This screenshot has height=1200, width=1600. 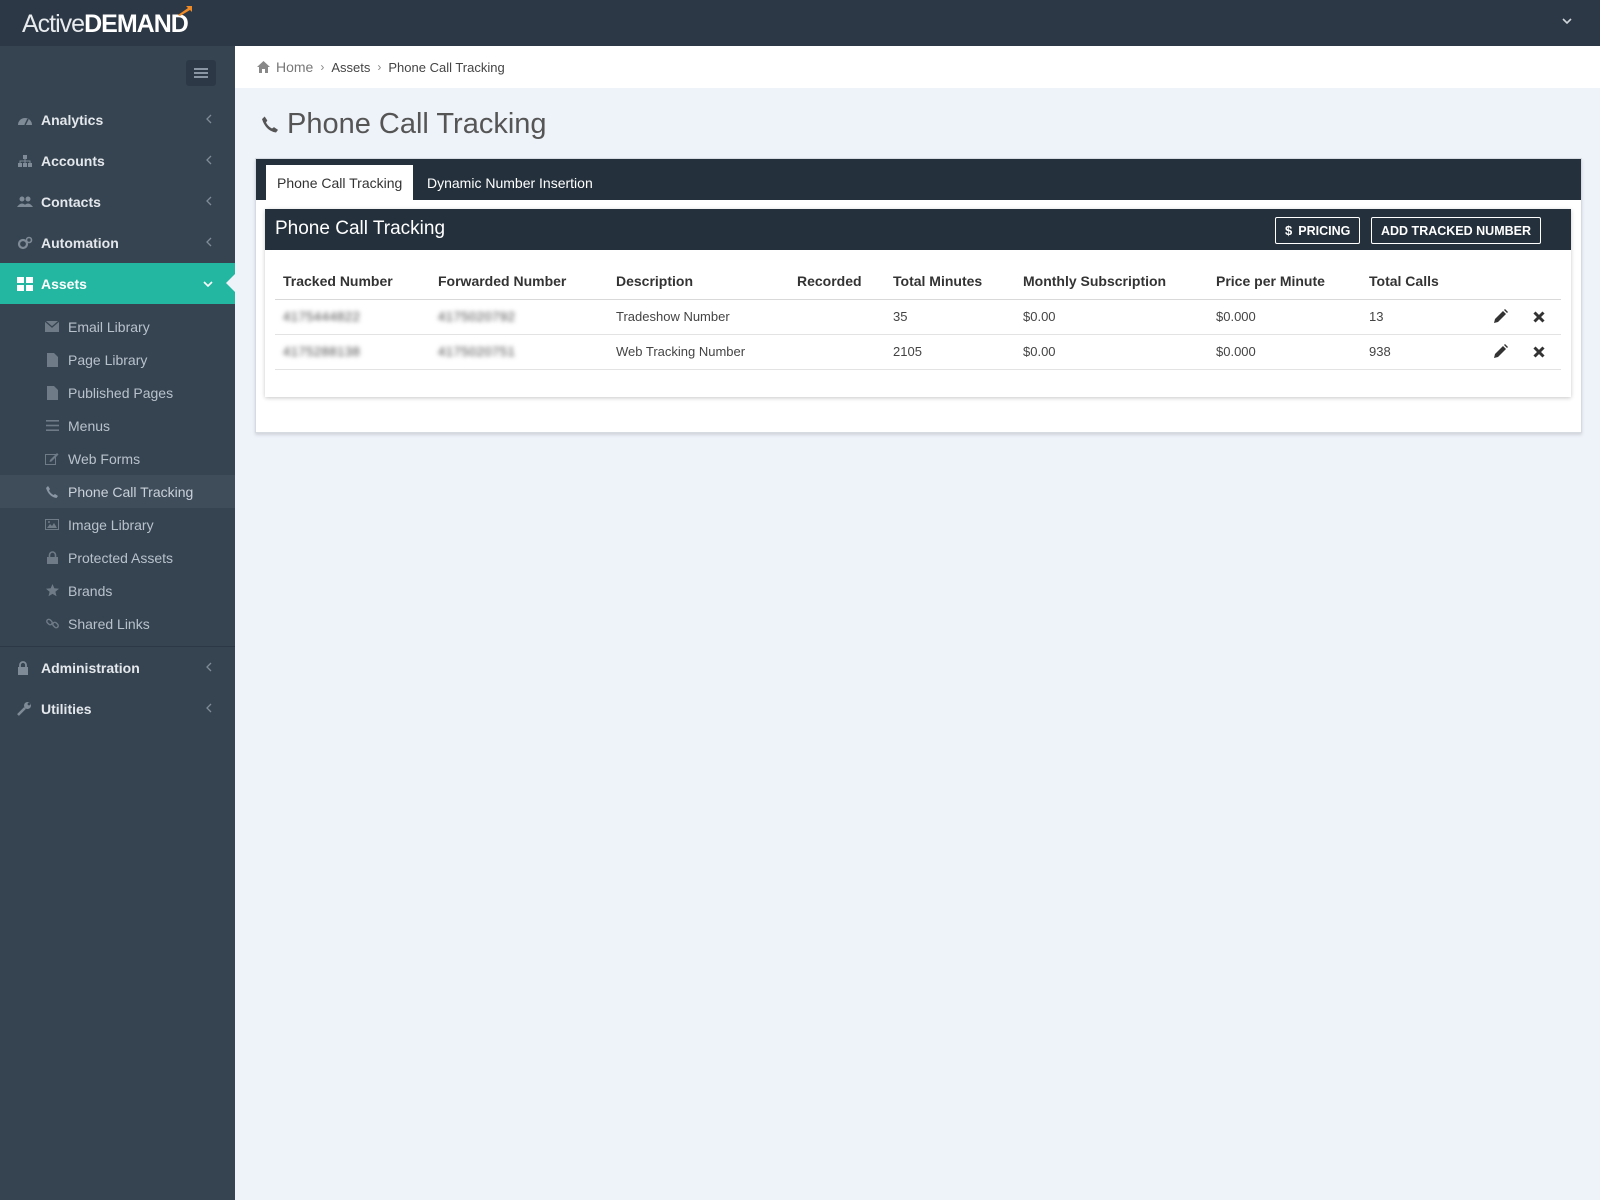 What do you see at coordinates (117, 708) in the screenshot?
I see `sidebar-item-utilities: Utilities` at bounding box center [117, 708].